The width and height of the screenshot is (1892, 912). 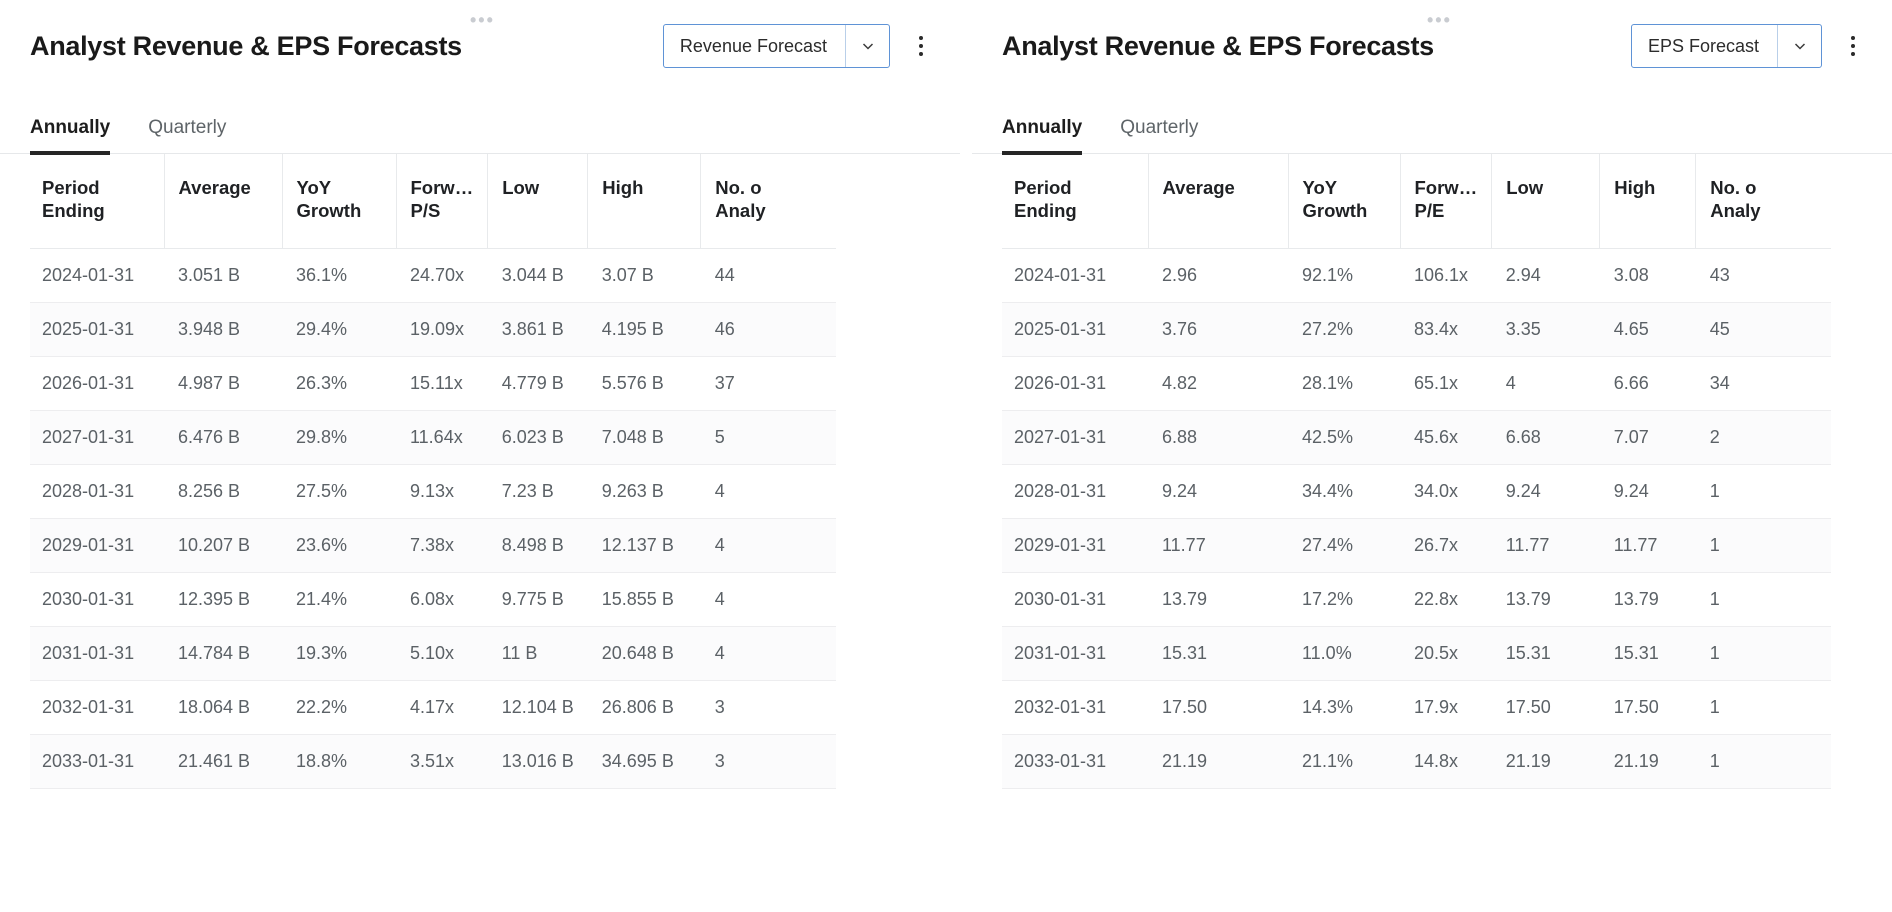 I want to click on period-tabs: Annually Quarterly, so click(x=1432, y=123).